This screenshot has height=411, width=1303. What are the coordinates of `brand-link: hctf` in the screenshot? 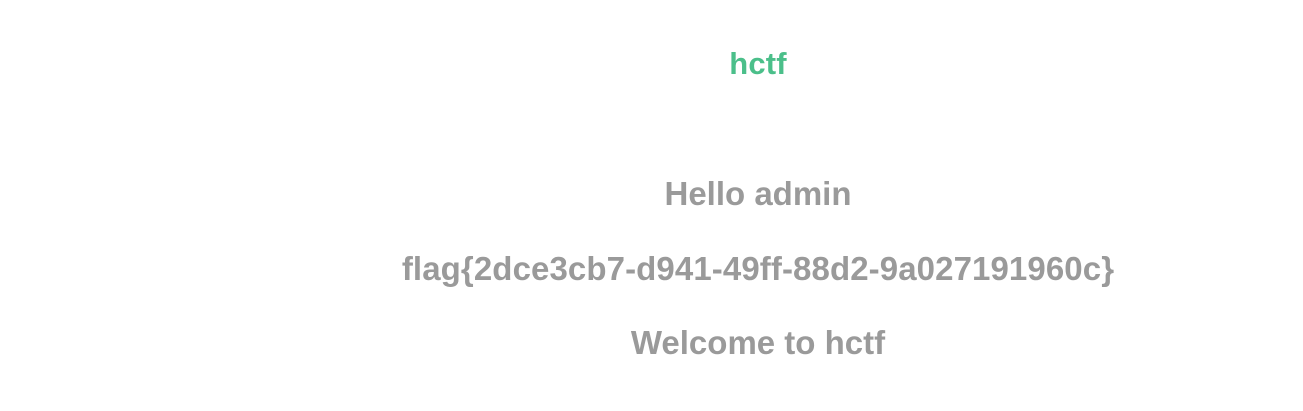 It's located at (651, 64).